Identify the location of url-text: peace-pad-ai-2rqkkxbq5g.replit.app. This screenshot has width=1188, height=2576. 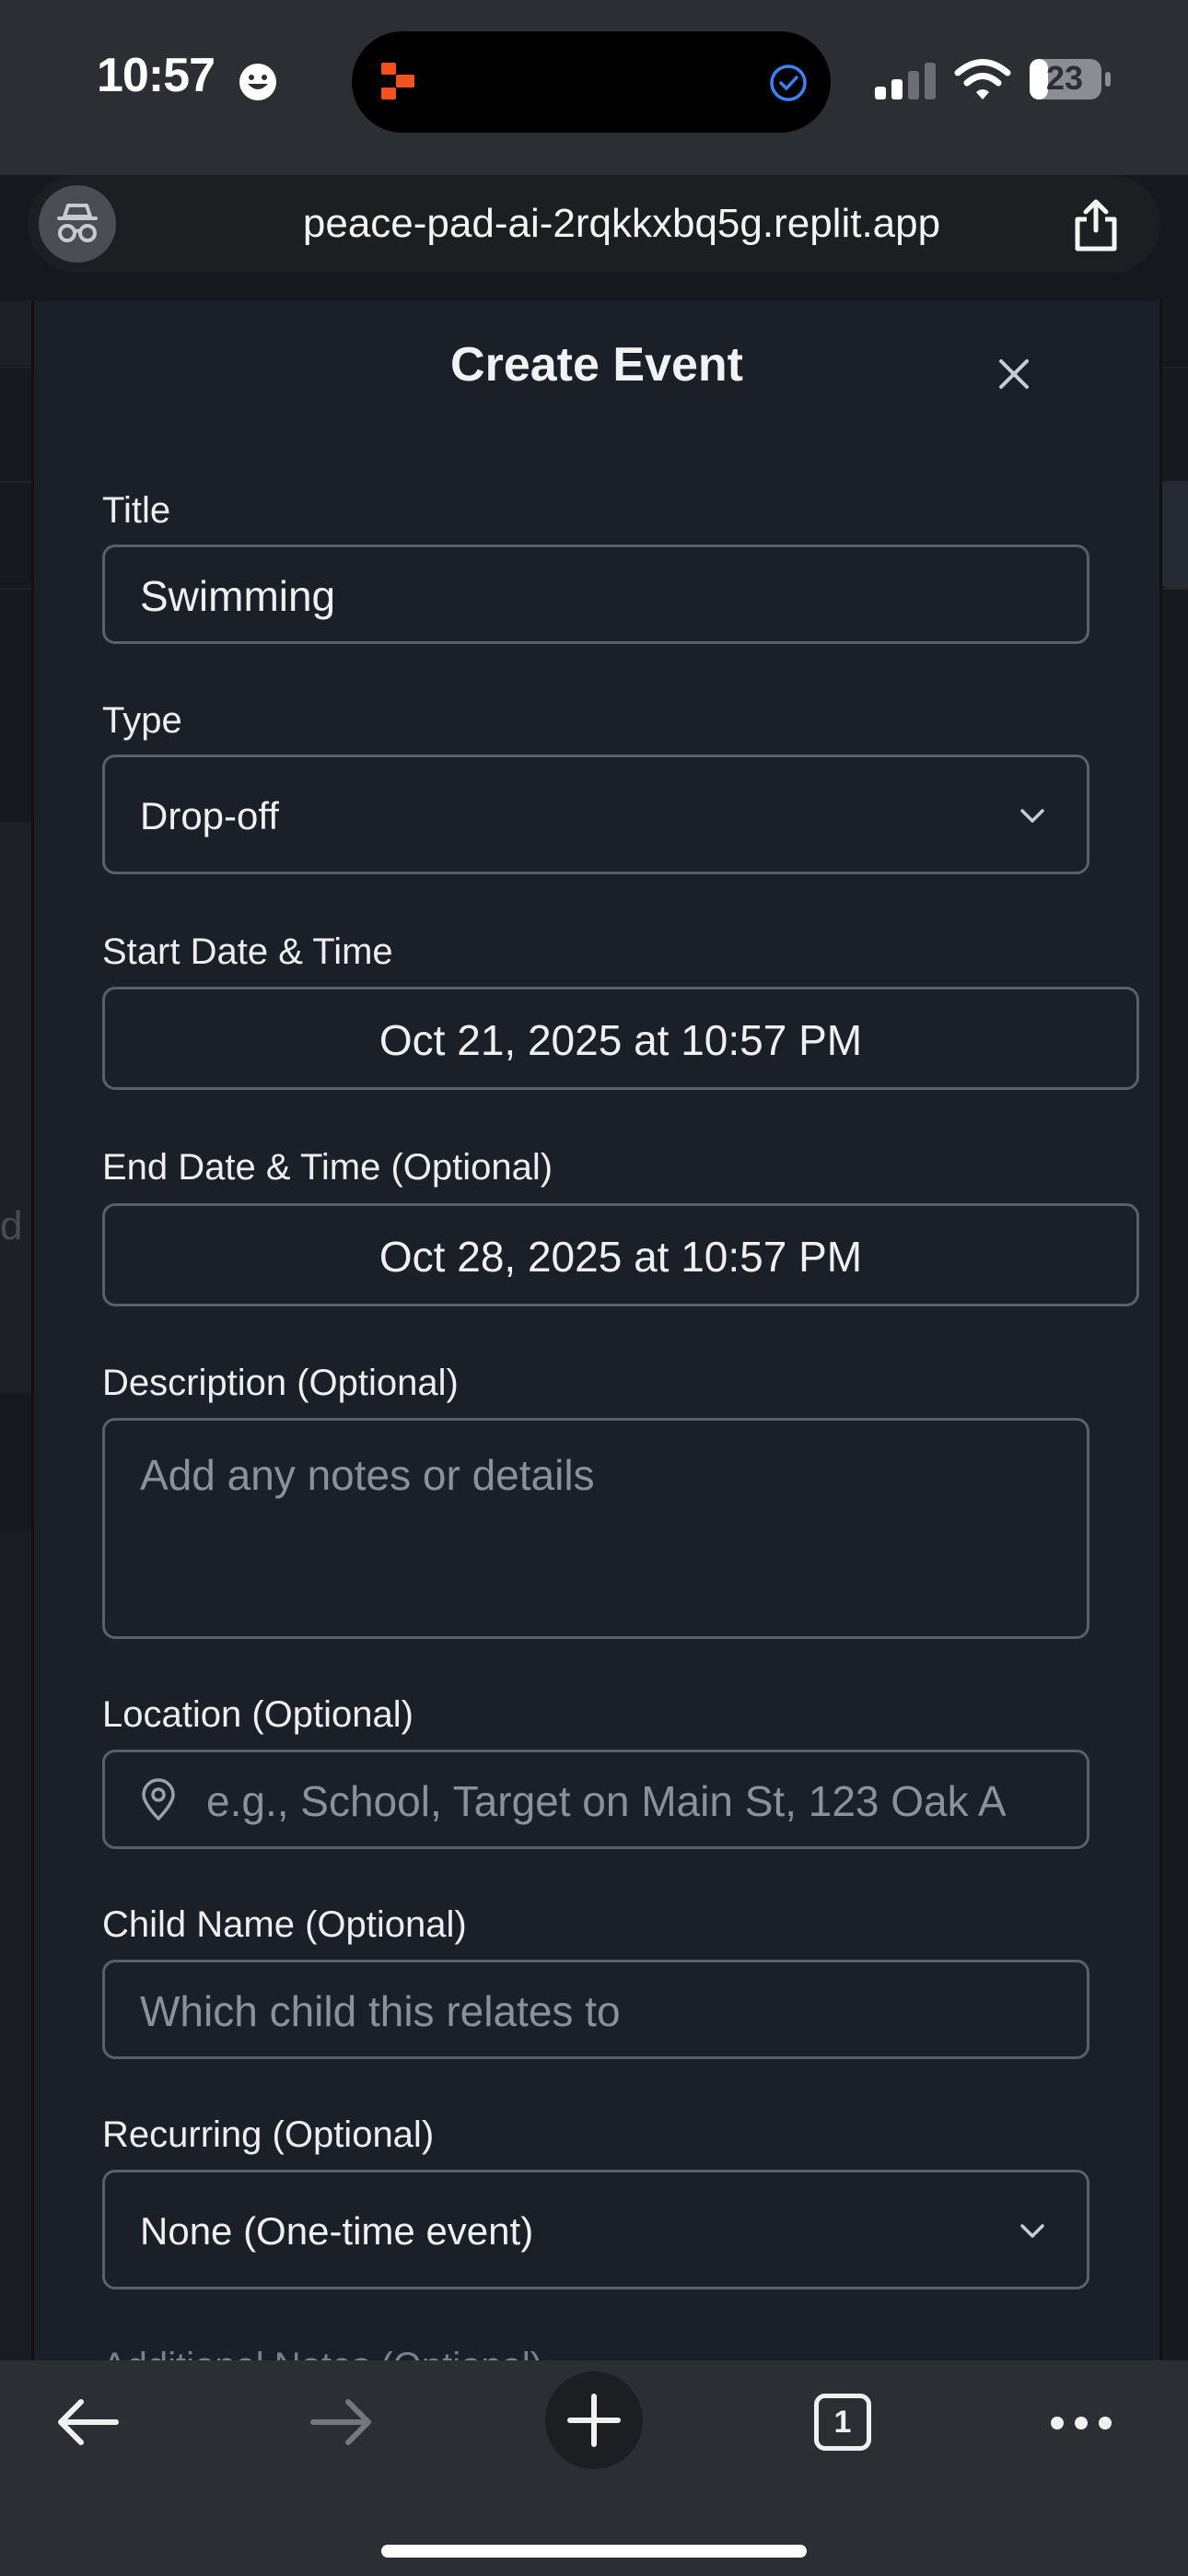
(621, 224).